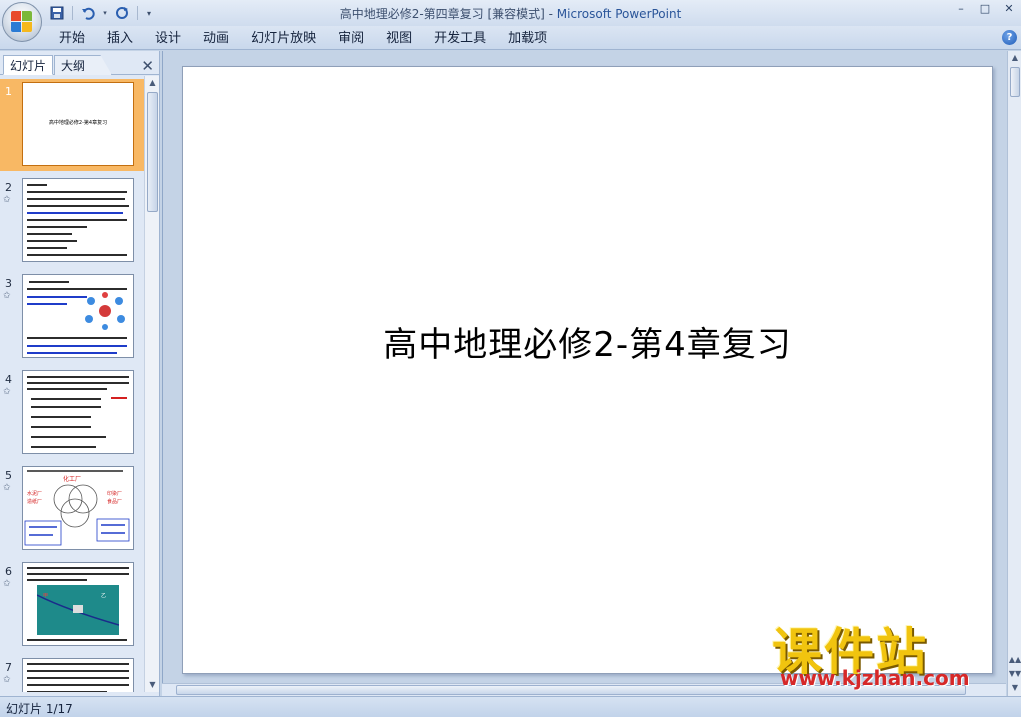 The image size is (1021, 717). I want to click on watermark-logo: 课件站 www.kjzhan.com, so click(888, 652).